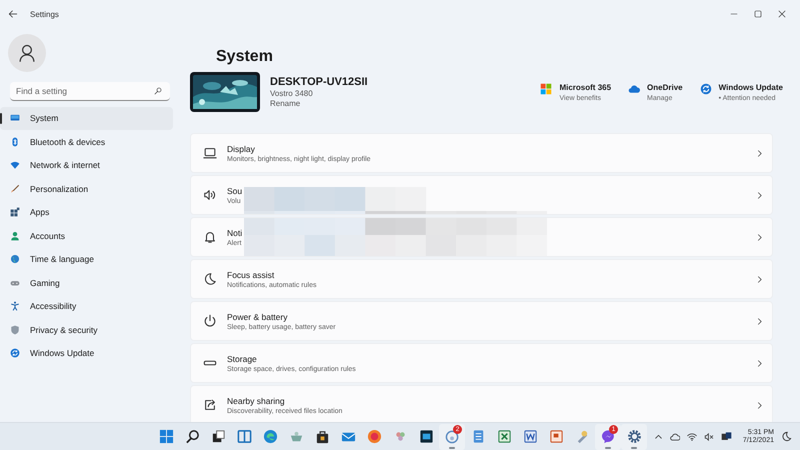 Image resolution: width=800 pixels, height=450 pixels. What do you see at coordinates (504, 436) in the screenshot?
I see `spreadsheet-icon` at bounding box center [504, 436].